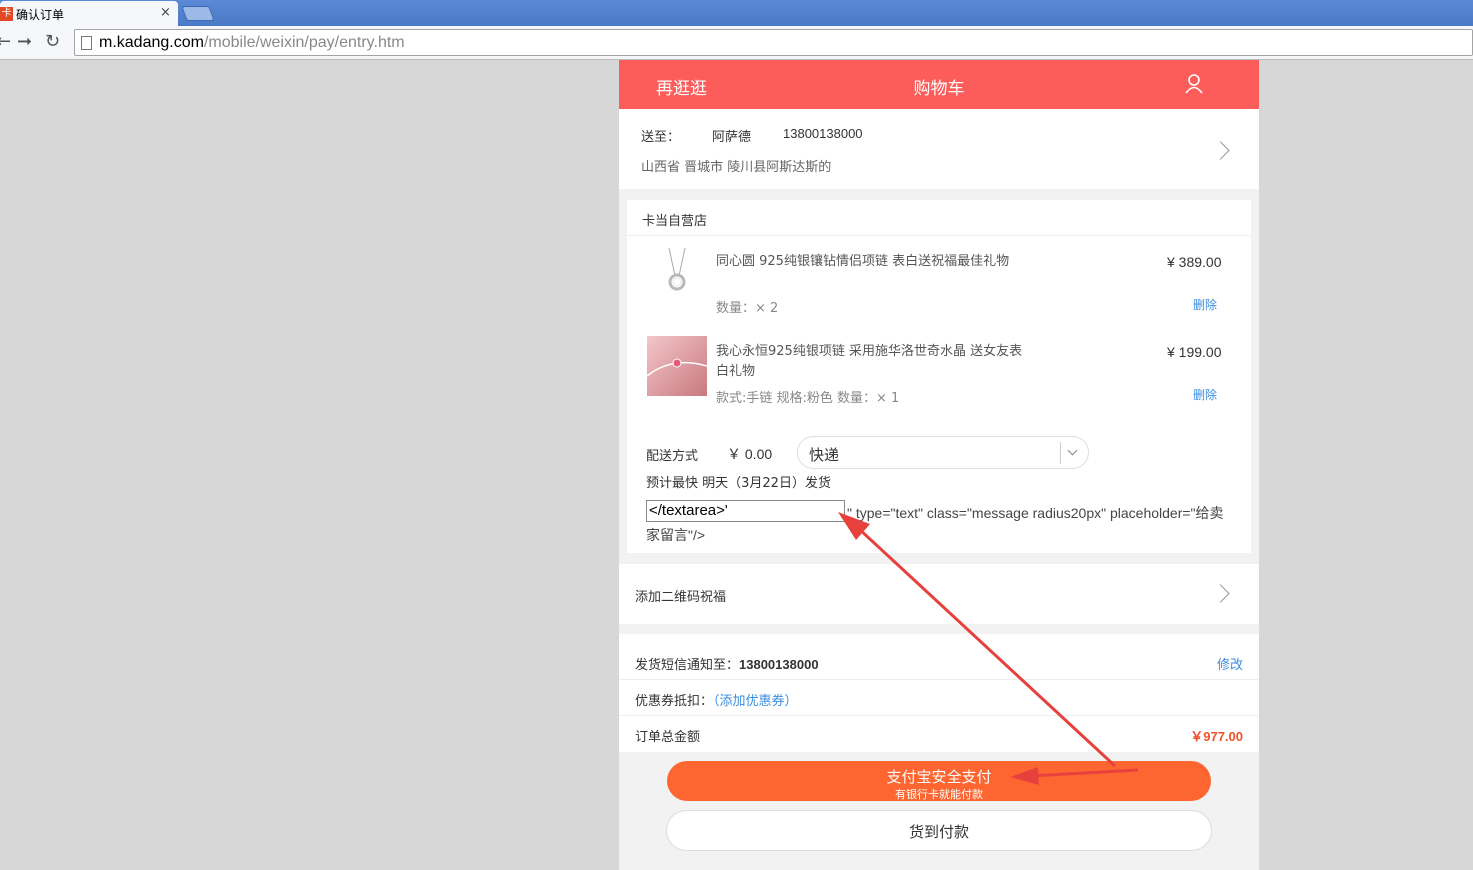 This screenshot has width=1473, height=870. Describe the element at coordinates (747, 308) in the screenshot. I see `item-quantity: 数量：× 2` at that location.